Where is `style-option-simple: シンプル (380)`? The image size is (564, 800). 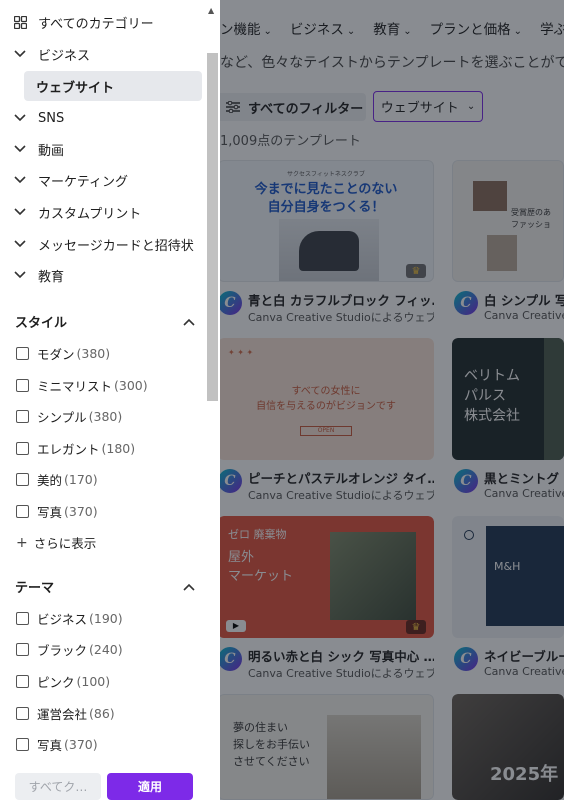
style-option-simple: シンプル (380) is located at coordinates (69, 416).